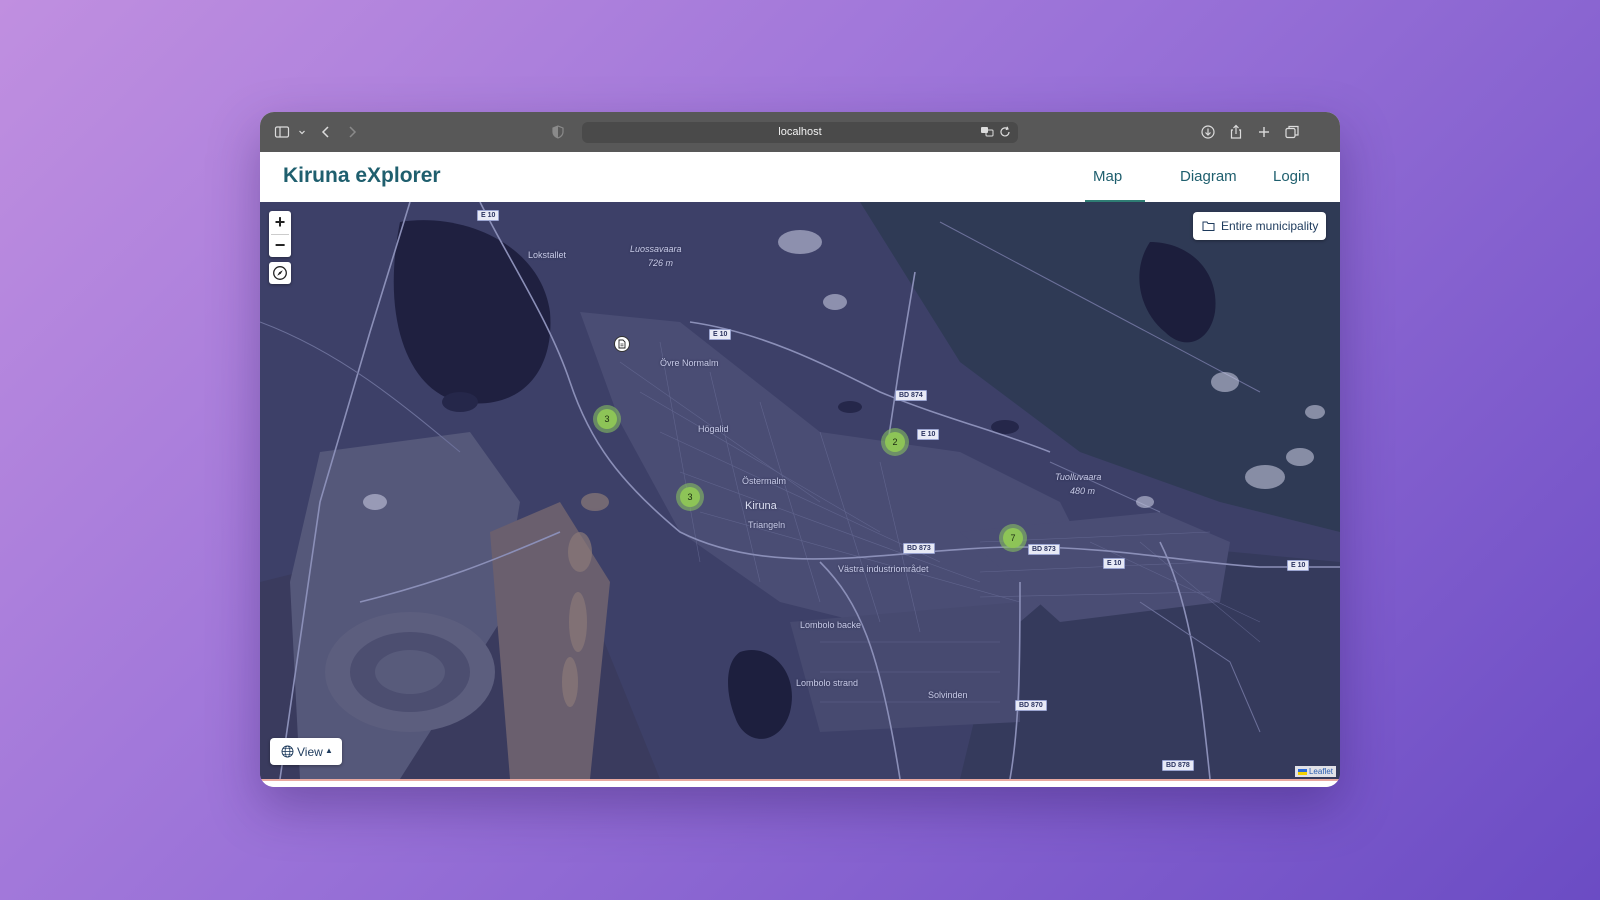 Image resolution: width=1600 pixels, height=900 pixels. What do you see at coordinates (1083, 491) in the screenshot?
I see `label-tuolluvaara-elevation: 480 m` at bounding box center [1083, 491].